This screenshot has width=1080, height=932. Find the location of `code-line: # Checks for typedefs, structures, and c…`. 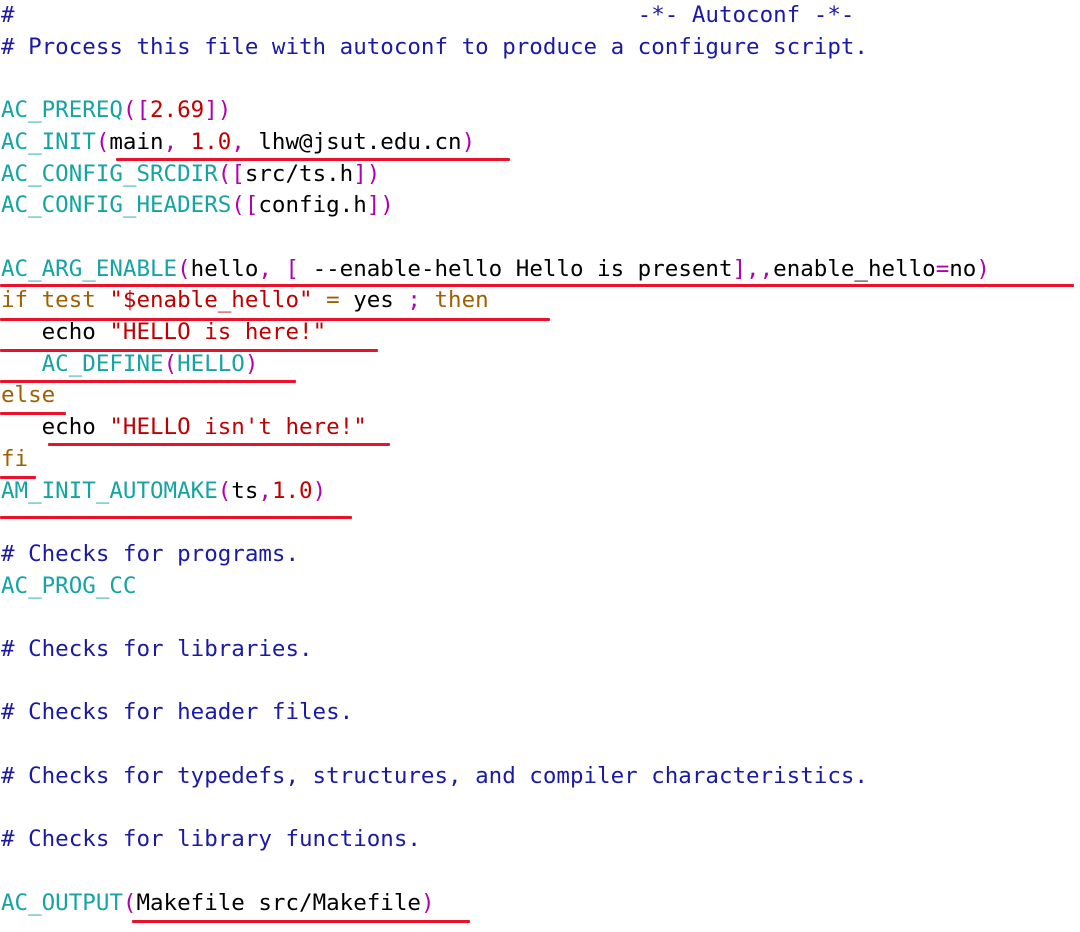

code-line: # Checks for typedefs, structures, and c… is located at coordinates (540, 777).